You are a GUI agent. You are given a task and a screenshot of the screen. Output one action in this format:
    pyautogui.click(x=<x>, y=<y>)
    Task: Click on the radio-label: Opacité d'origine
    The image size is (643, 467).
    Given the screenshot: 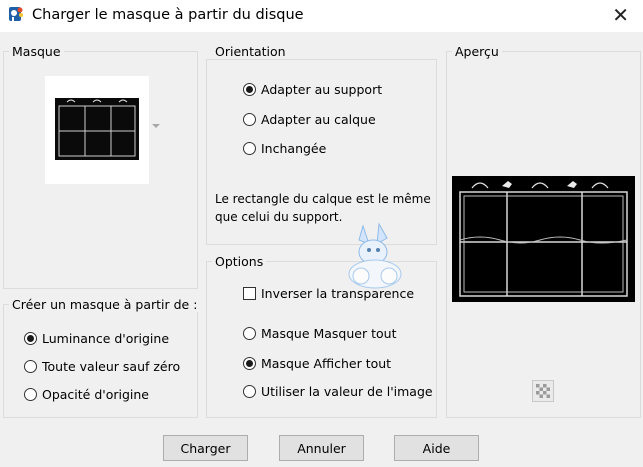 What is the action you would take?
    pyautogui.click(x=95, y=394)
    